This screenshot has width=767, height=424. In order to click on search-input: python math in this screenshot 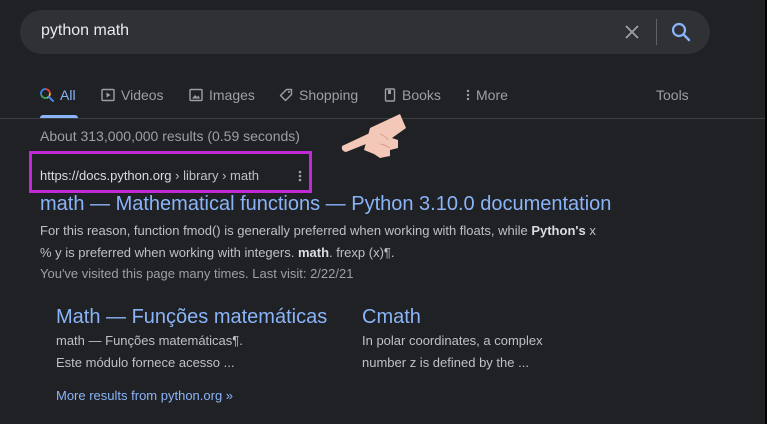, I will do `click(85, 31)`.